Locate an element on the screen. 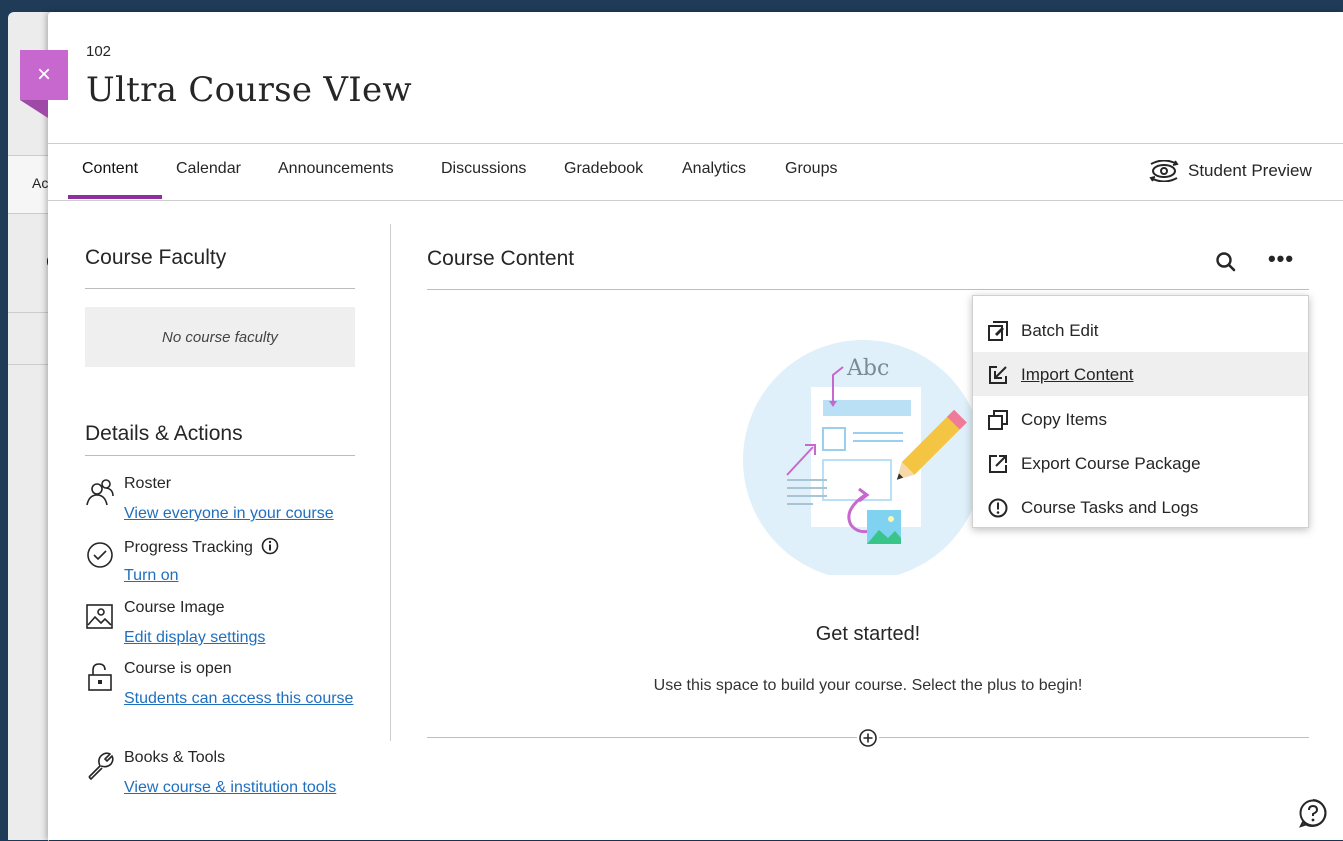 This screenshot has height=841, width=1343. close-button-fold is located at coordinates (34, 109).